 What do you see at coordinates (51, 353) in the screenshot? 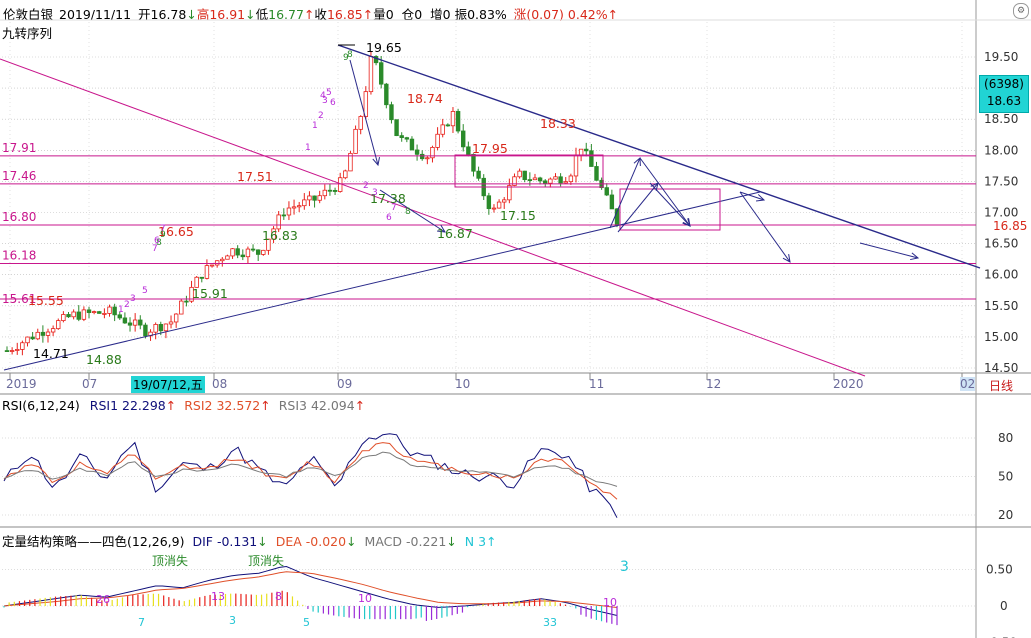
I see `price-annotation: 14.71` at bounding box center [51, 353].